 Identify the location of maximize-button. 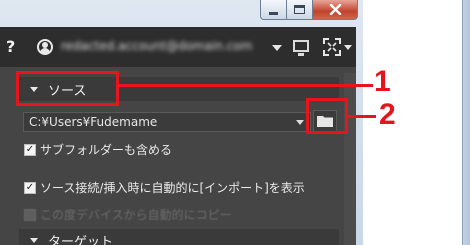
(300, 10).